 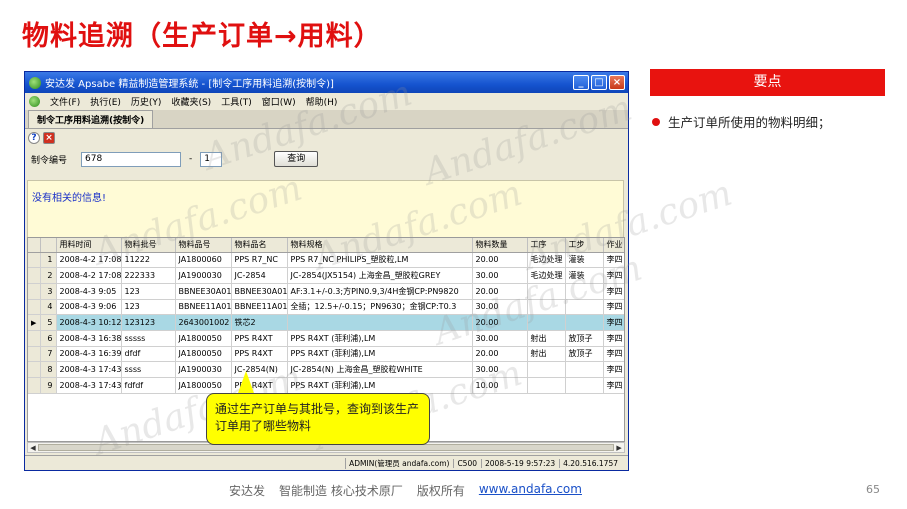 What do you see at coordinates (500, 245) in the screenshot?
I see `col-header: 物料数量` at bounding box center [500, 245].